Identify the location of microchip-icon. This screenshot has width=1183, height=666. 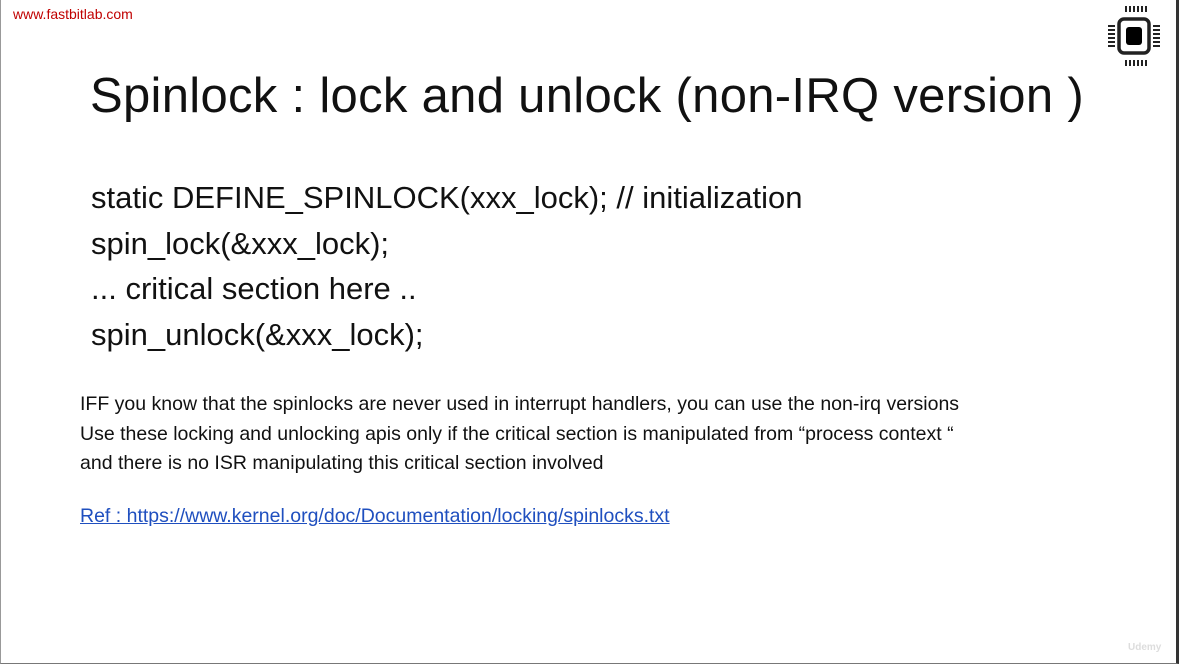
(1134, 36).